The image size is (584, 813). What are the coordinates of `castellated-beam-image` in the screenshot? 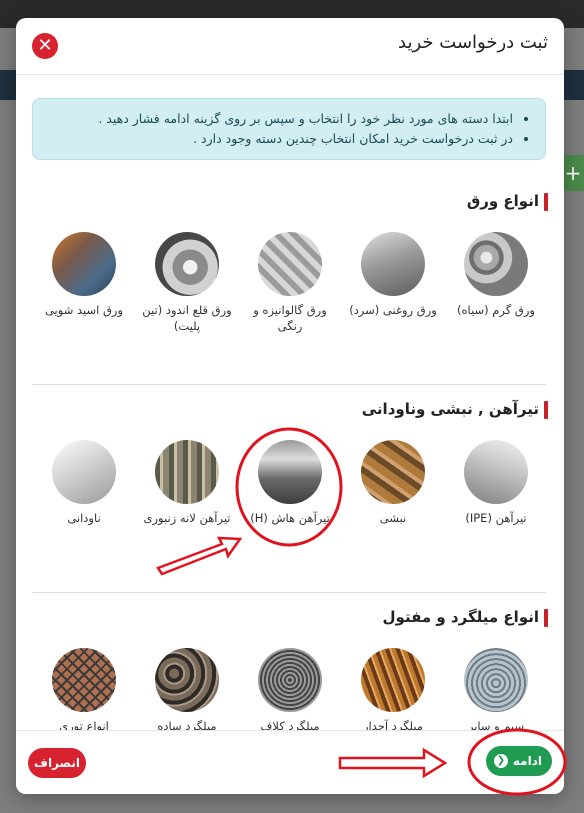 It's located at (187, 472).